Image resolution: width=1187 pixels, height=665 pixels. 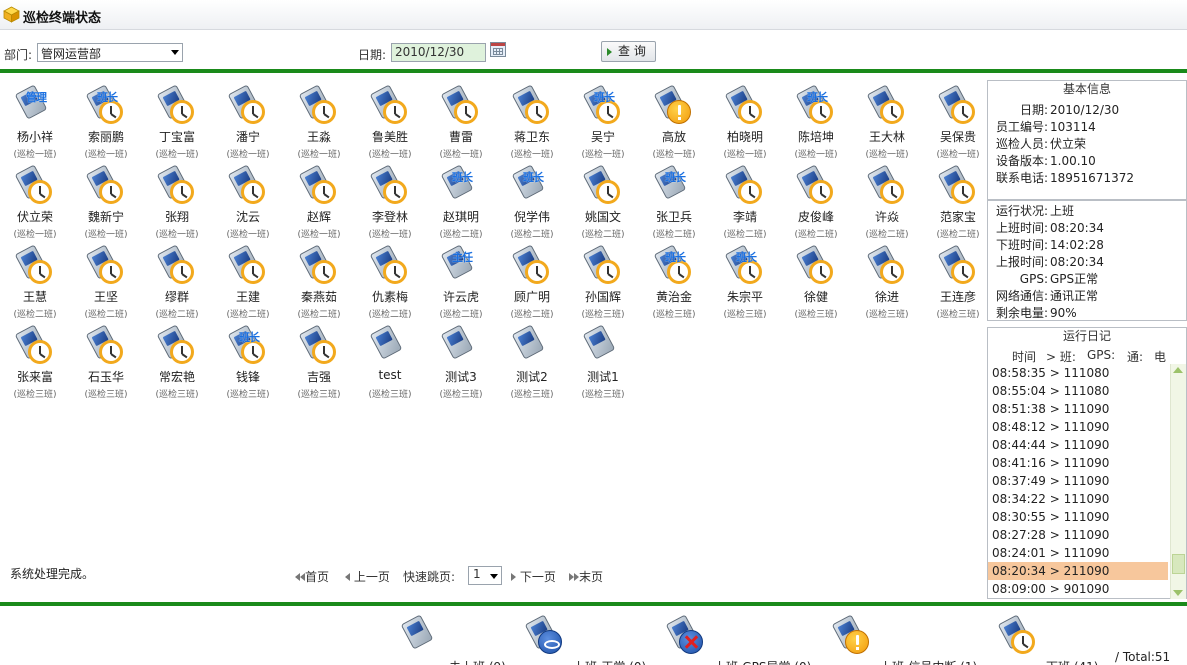 What do you see at coordinates (247, 217) in the screenshot?
I see `employee-name: 沈云` at bounding box center [247, 217].